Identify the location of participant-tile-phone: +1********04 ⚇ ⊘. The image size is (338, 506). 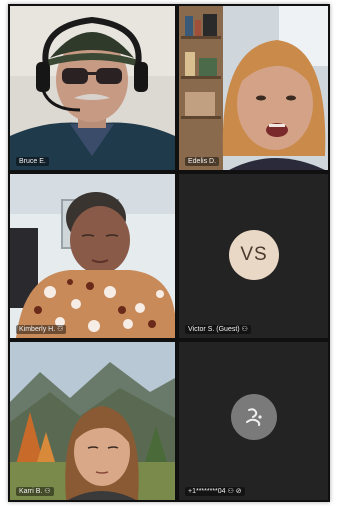
(253, 421).